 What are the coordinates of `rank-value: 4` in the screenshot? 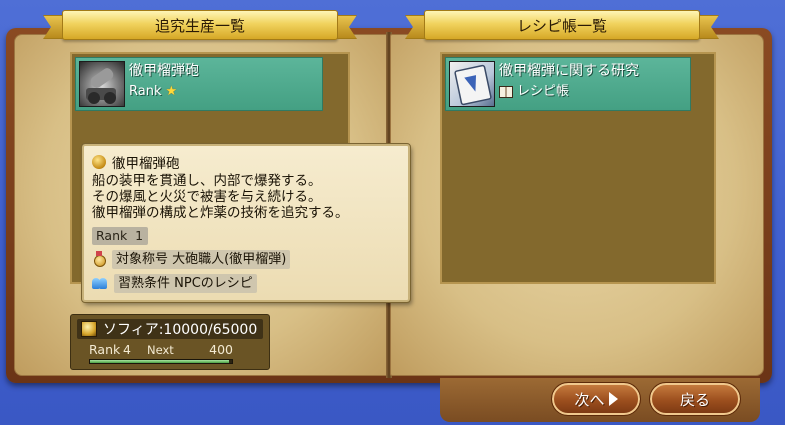 It's located at (127, 349).